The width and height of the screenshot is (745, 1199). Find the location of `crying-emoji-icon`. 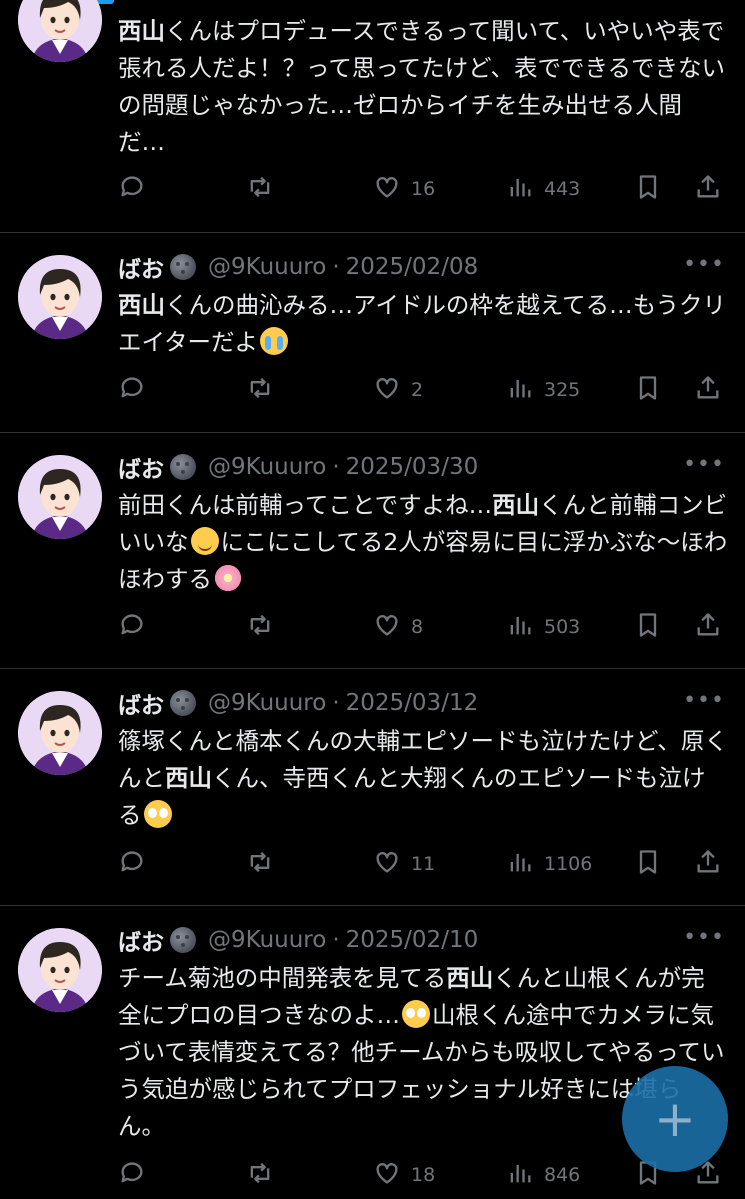

crying-emoji-icon is located at coordinates (274, 341).